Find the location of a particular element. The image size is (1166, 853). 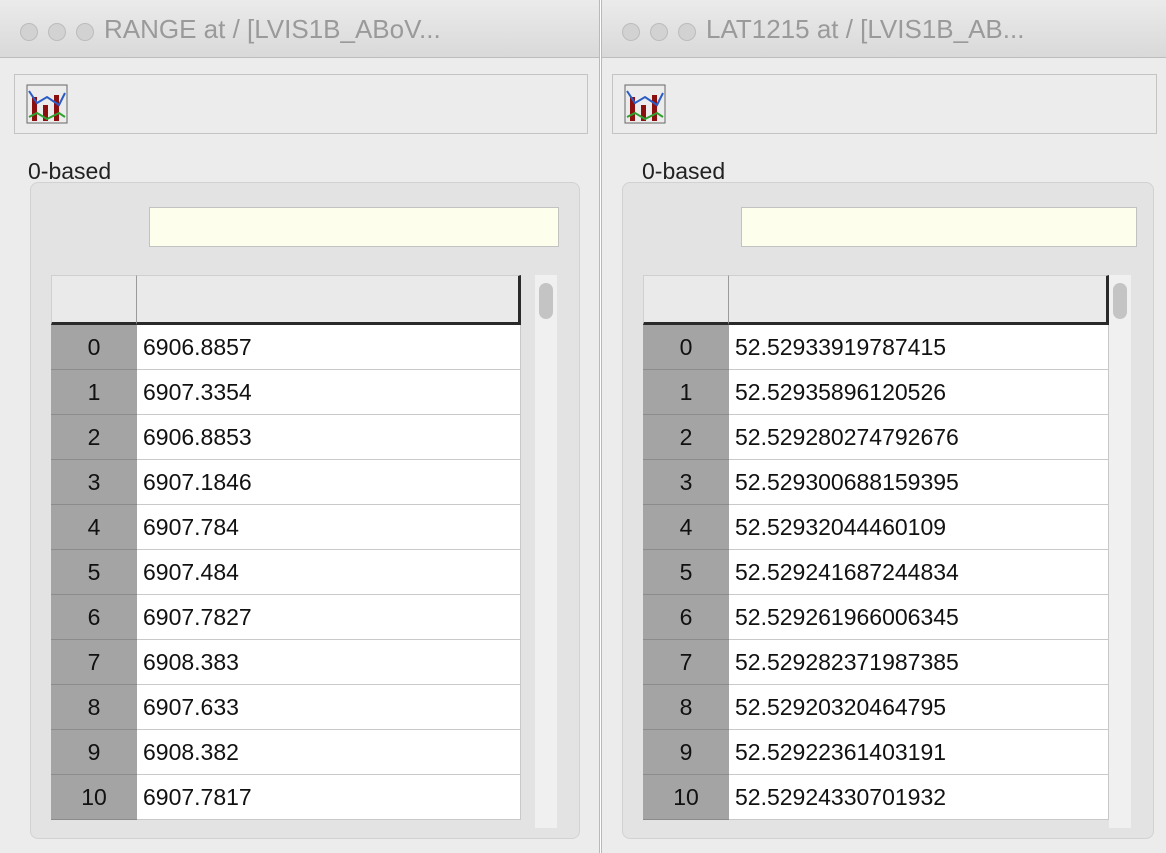

table-row: 9 52.52922361403191 is located at coordinates (876, 752).